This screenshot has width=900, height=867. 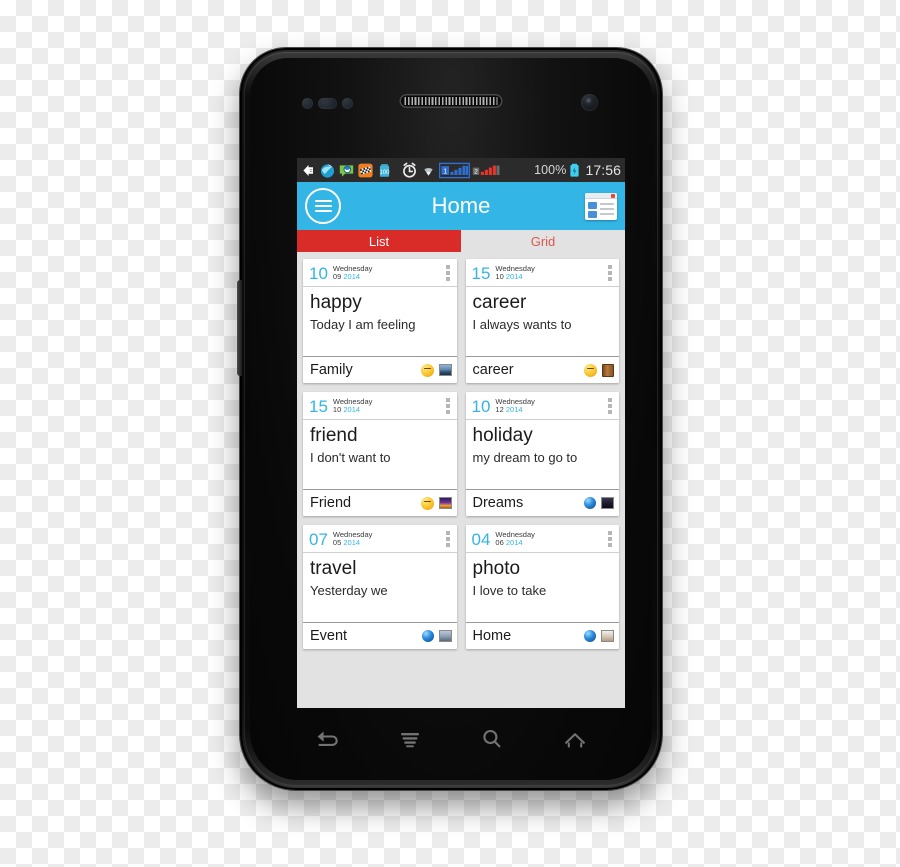 What do you see at coordinates (476, 171) in the screenshot?
I see `svg-text: 2` at bounding box center [476, 171].